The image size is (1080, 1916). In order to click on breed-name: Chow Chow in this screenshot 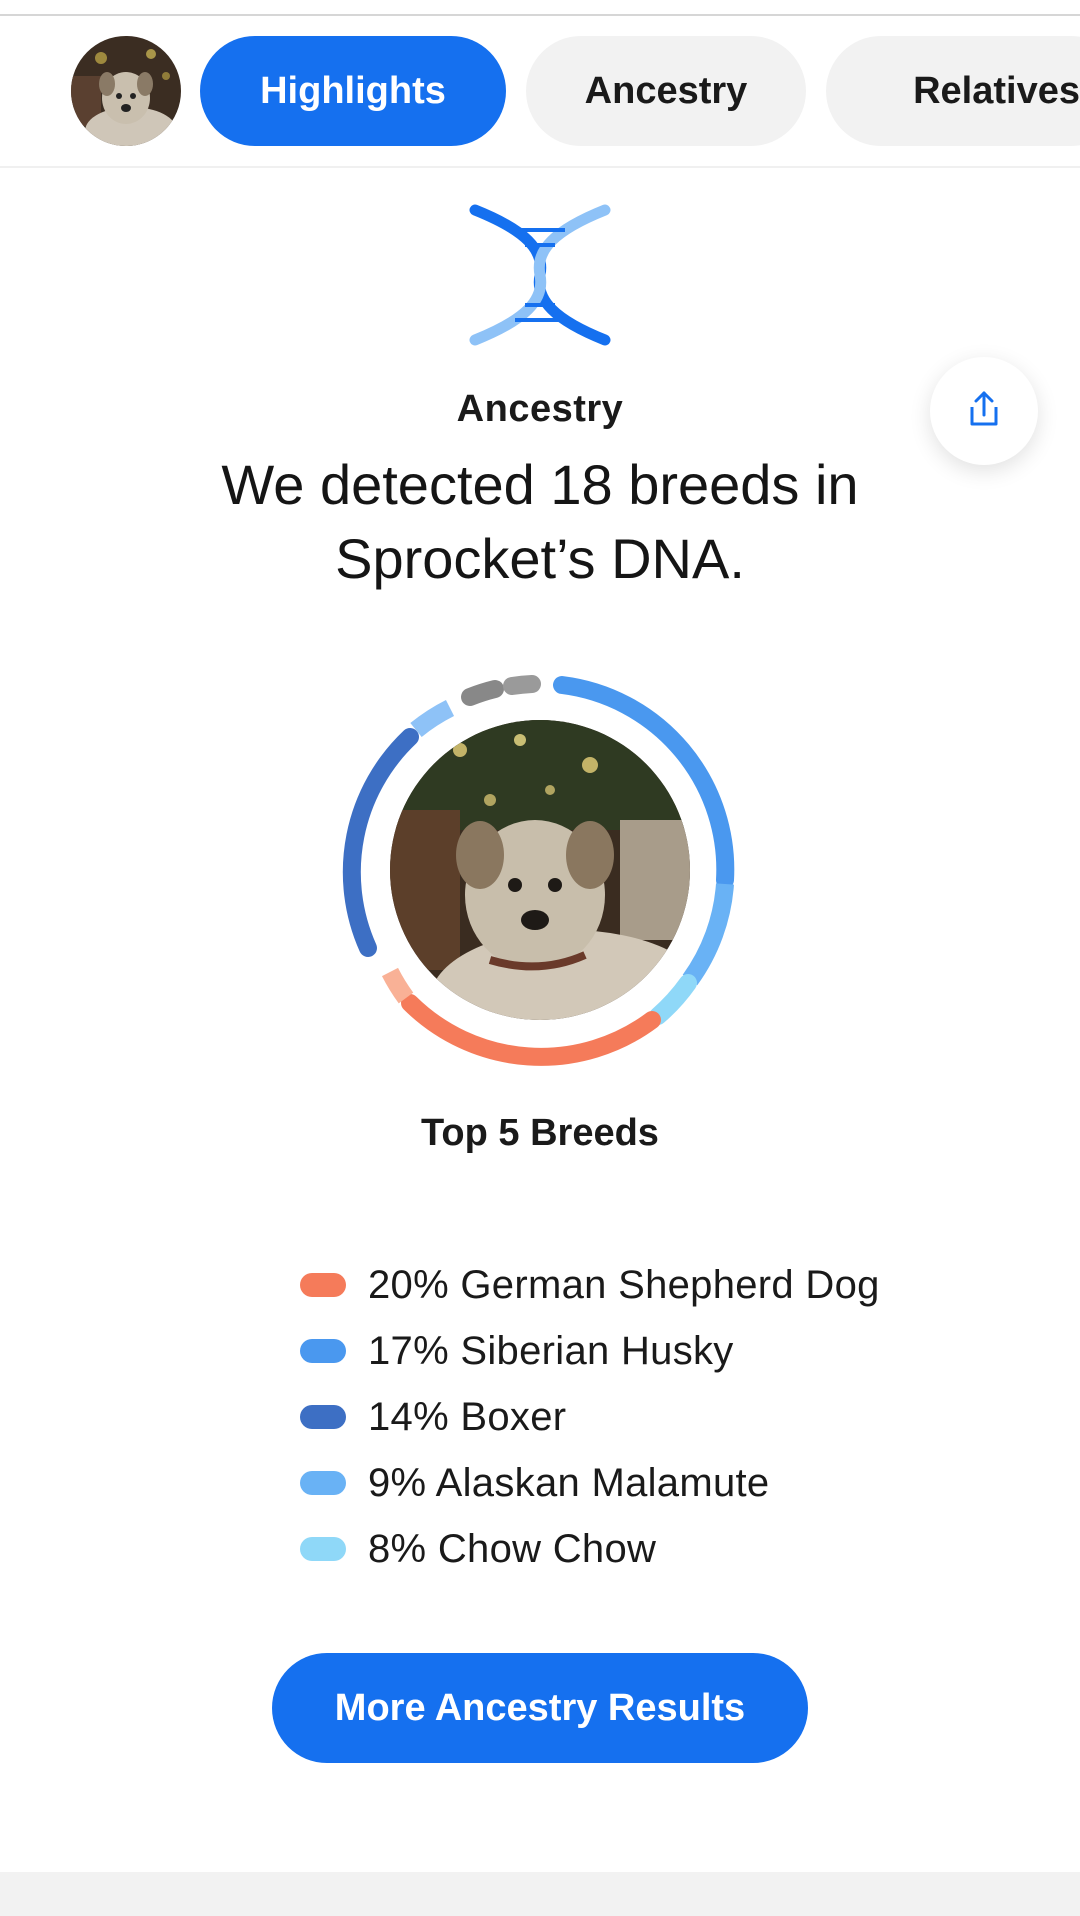, I will do `click(547, 1548)`.